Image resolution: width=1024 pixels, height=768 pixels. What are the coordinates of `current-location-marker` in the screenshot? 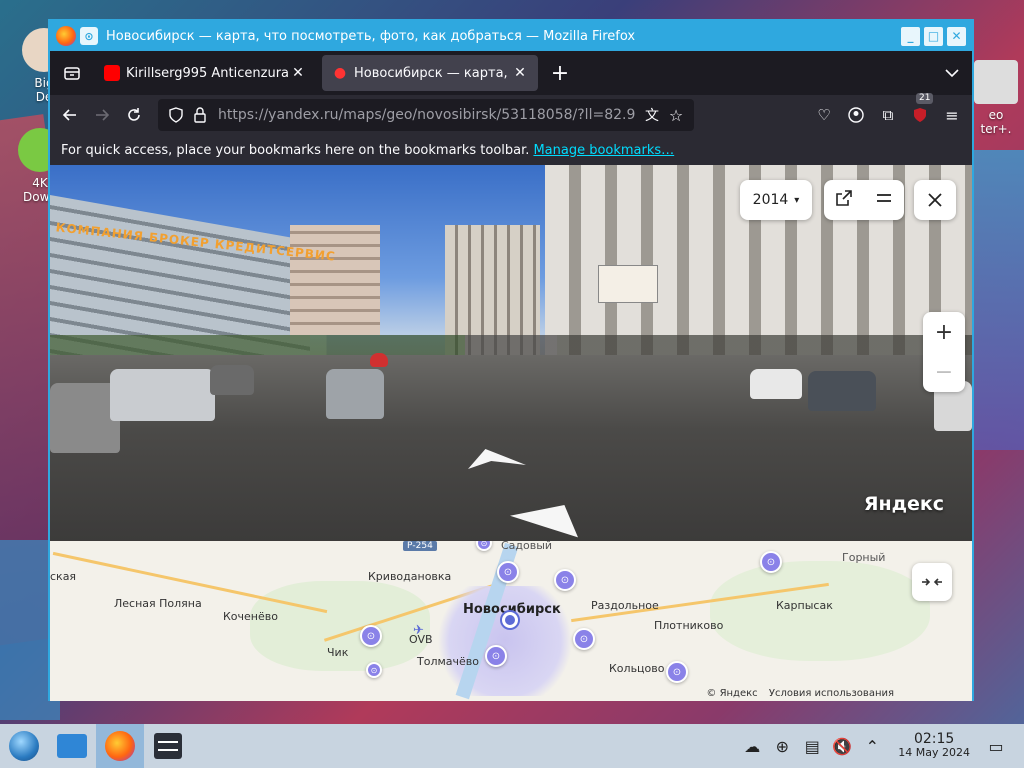 It's located at (510, 620).